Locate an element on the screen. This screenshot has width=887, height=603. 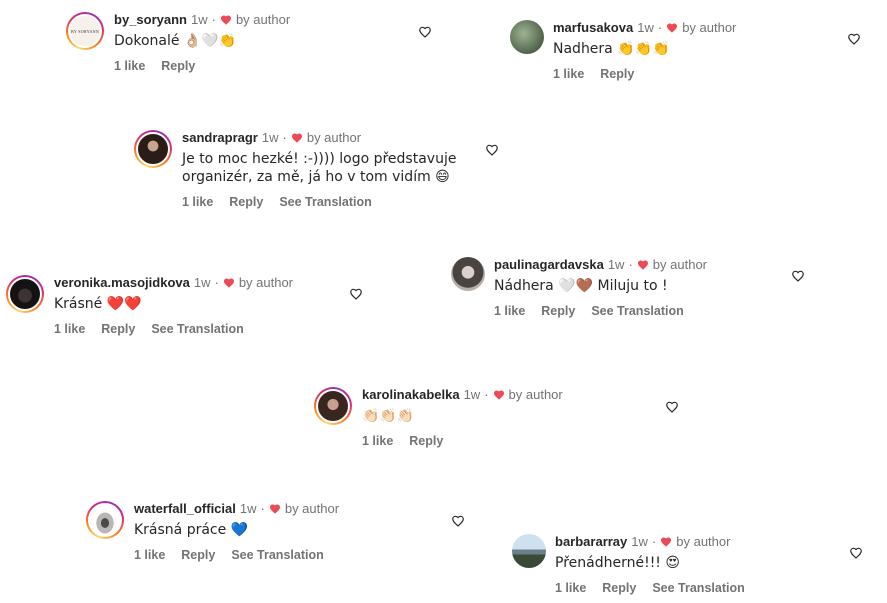
comment-text: Nadhera 👏👏👏 is located at coordinates (611, 49).